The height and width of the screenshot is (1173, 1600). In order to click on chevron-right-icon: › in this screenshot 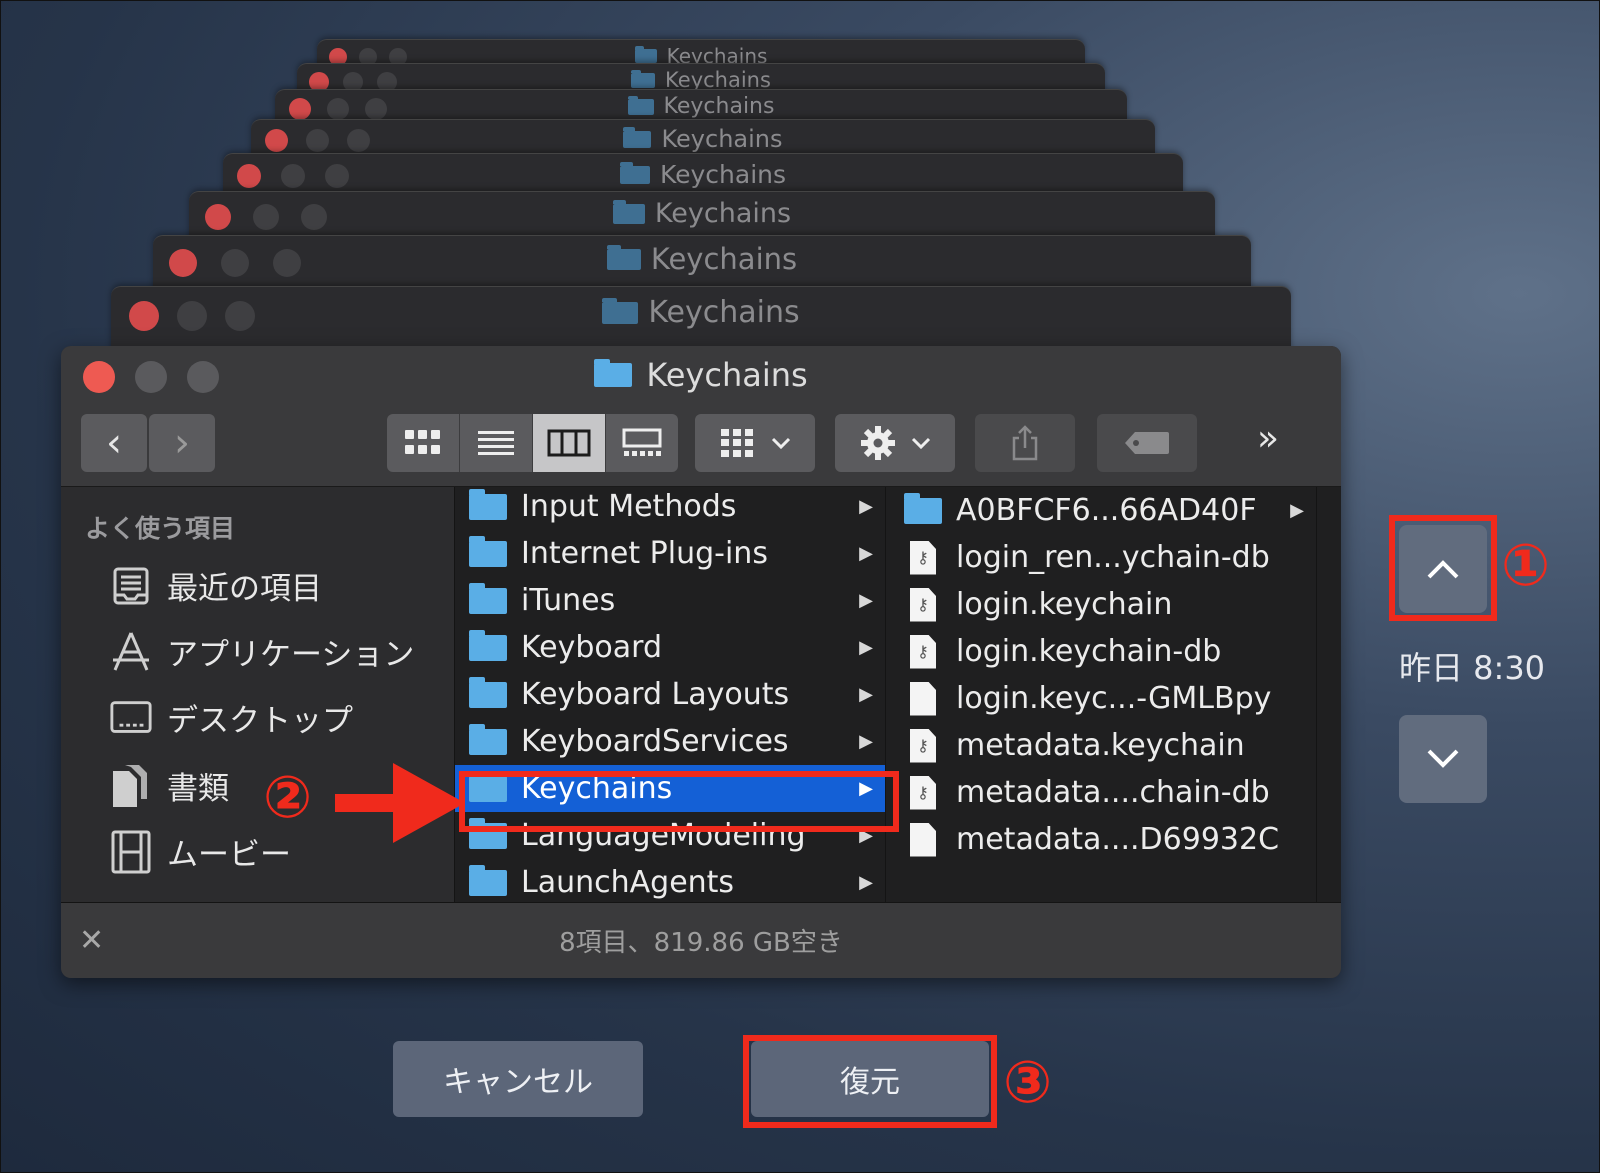, I will do `click(182, 443)`.